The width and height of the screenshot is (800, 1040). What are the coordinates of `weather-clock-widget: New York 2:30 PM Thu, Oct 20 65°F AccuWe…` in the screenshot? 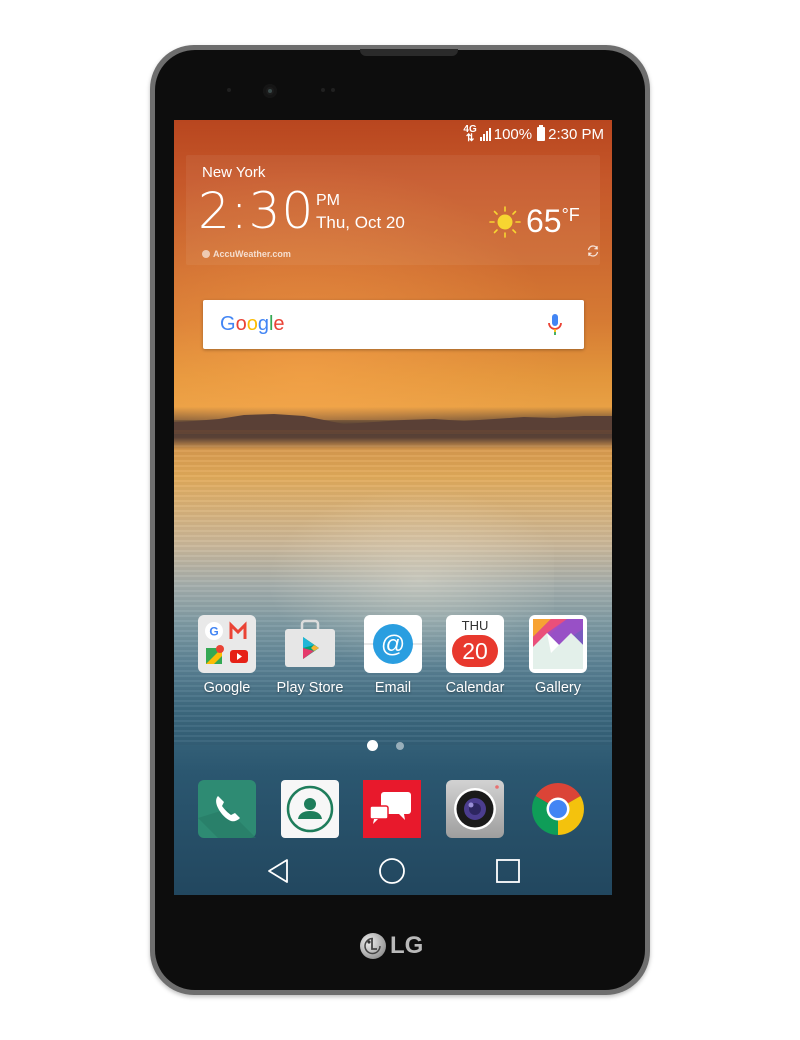 It's located at (393, 210).